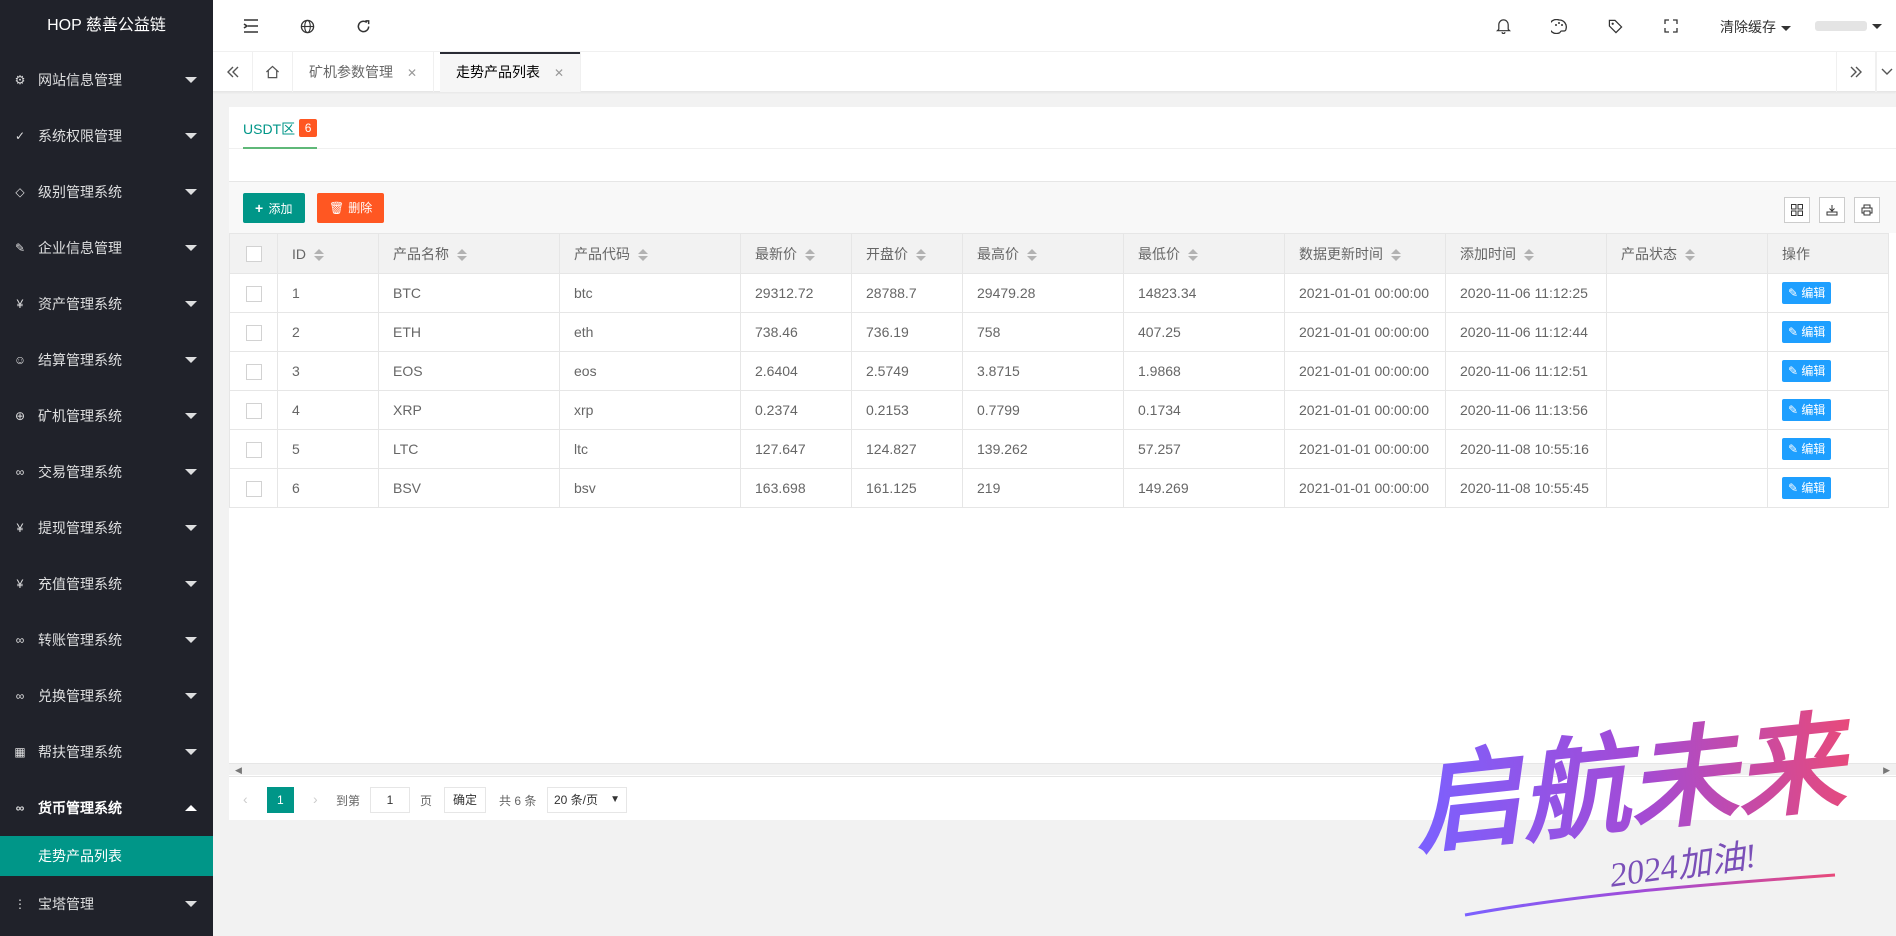  Describe the element at coordinates (1671, 26) in the screenshot. I see `fullscreen-icon` at that location.